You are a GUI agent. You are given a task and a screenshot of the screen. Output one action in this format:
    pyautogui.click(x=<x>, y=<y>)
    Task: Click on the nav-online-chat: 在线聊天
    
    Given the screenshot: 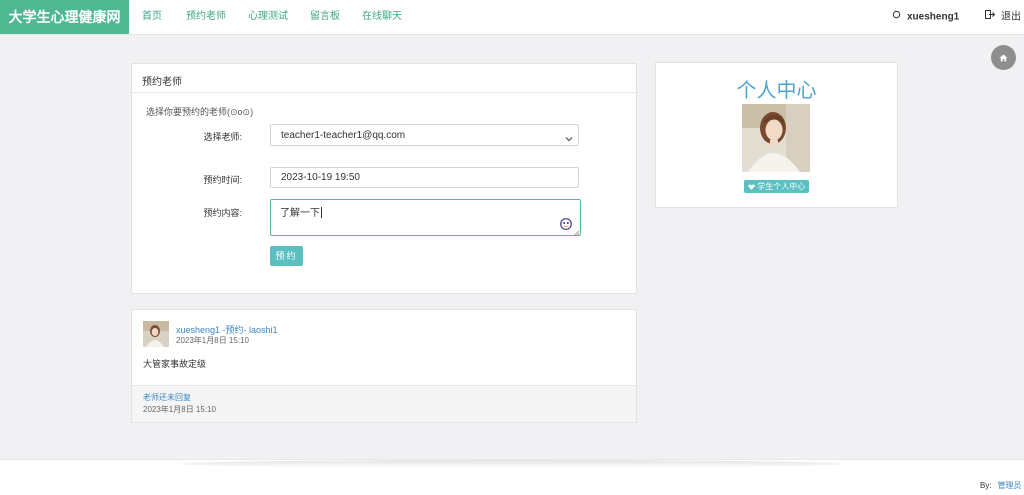 What is the action you would take?
    pyautogui.click(x=382, y=17)
    